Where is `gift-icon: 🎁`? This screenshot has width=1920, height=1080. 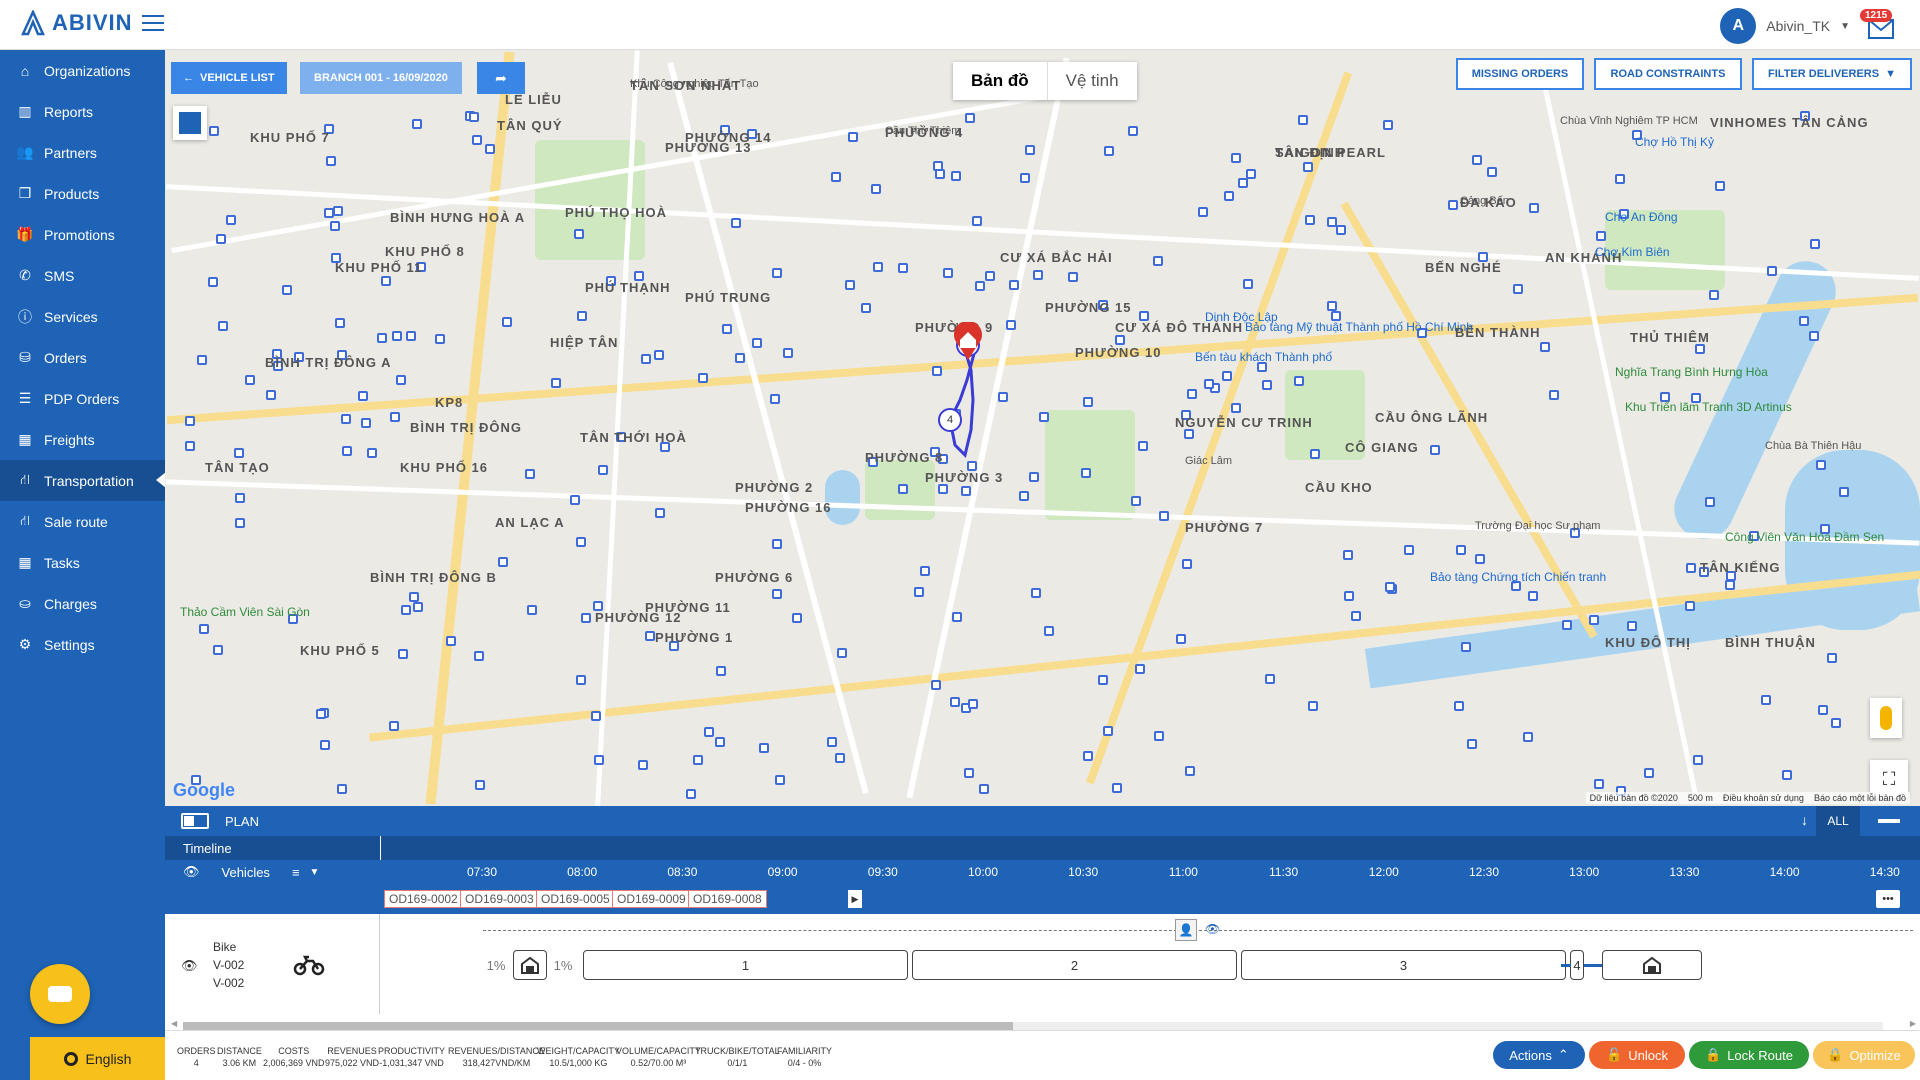
gift-icon: 🎁 is located at coordinates (25, 234).